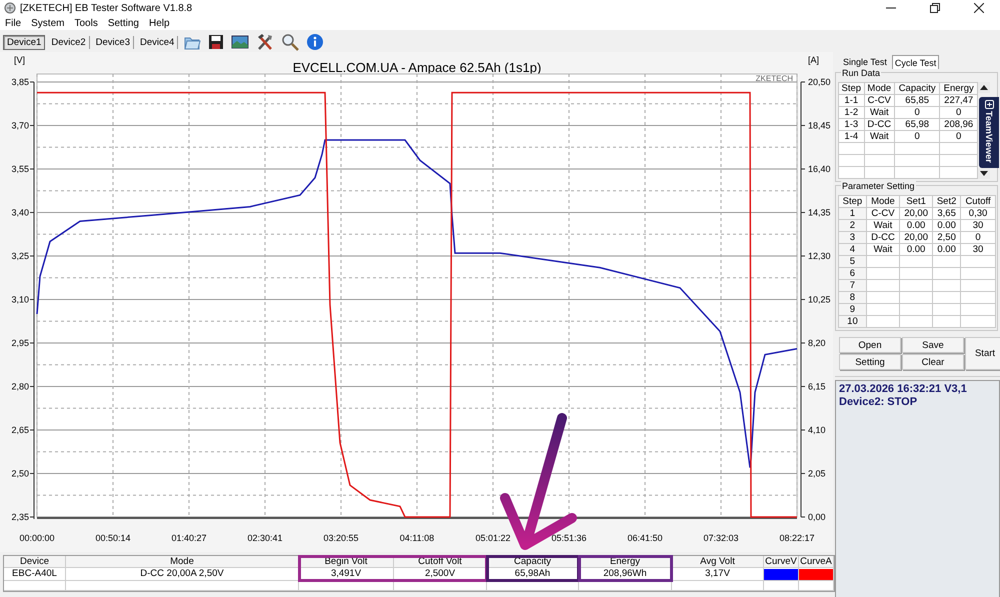 The image size is (1000, 597). I want to click on axis-tick-label: 3,10, so click(20, 299).